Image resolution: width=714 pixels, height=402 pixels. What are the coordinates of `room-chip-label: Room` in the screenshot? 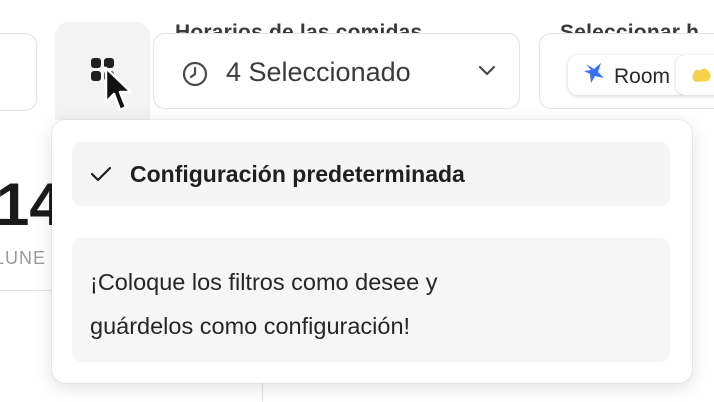 It's located at (642, 76).